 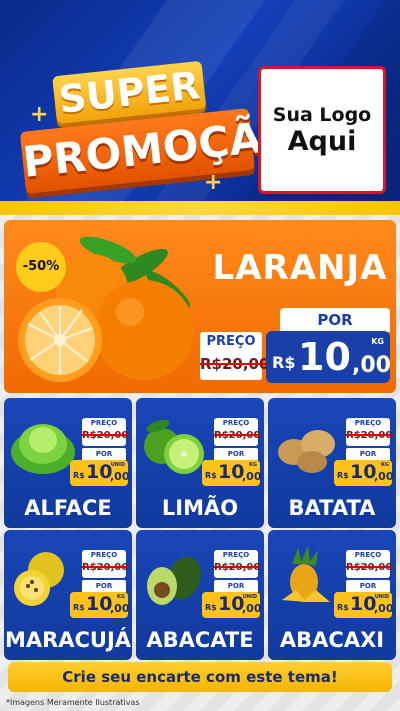 What do you see at coordinates (306, 574) in the screenshot?
I see `pineapple-icon` at bounding box center [306, 574].